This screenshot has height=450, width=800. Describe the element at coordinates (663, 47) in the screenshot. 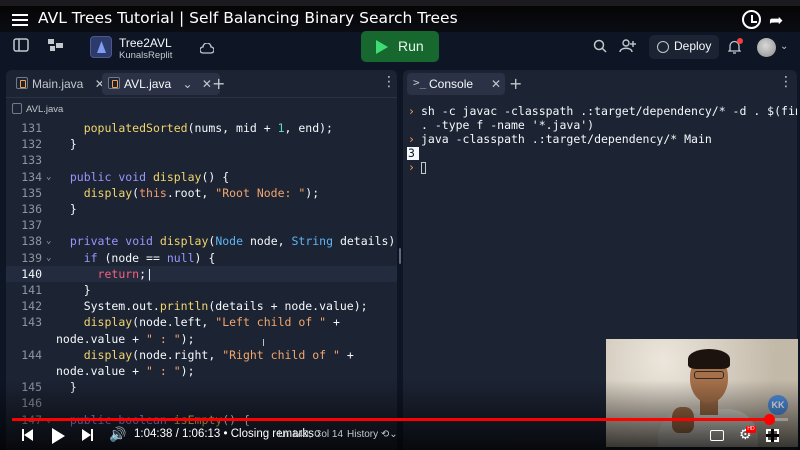

I see `deploy-icon` at that location.